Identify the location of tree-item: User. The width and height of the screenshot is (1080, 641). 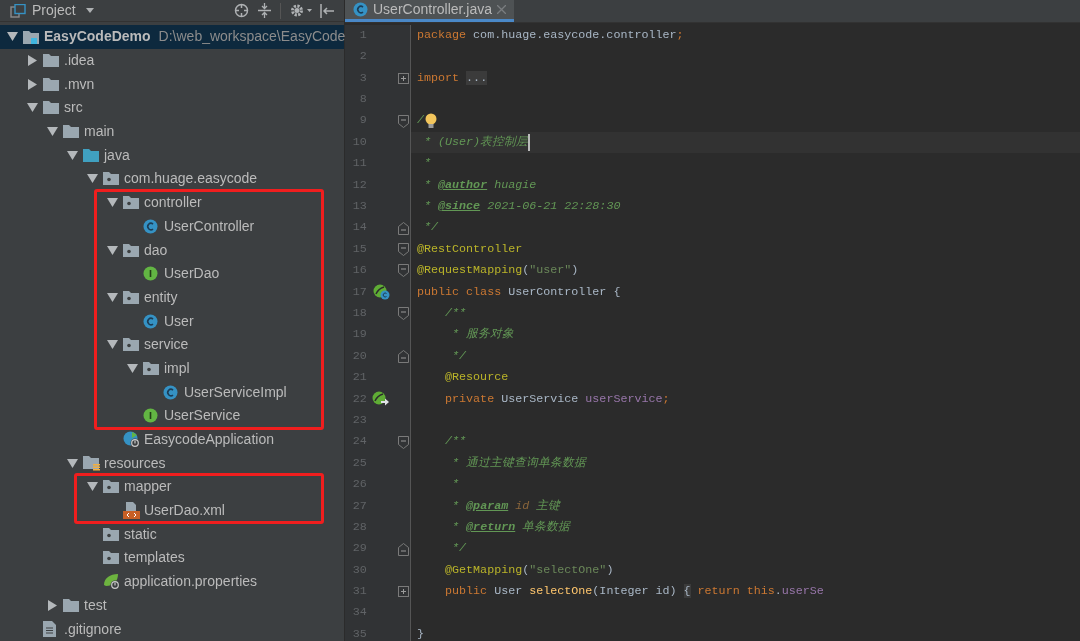
(172, 321).